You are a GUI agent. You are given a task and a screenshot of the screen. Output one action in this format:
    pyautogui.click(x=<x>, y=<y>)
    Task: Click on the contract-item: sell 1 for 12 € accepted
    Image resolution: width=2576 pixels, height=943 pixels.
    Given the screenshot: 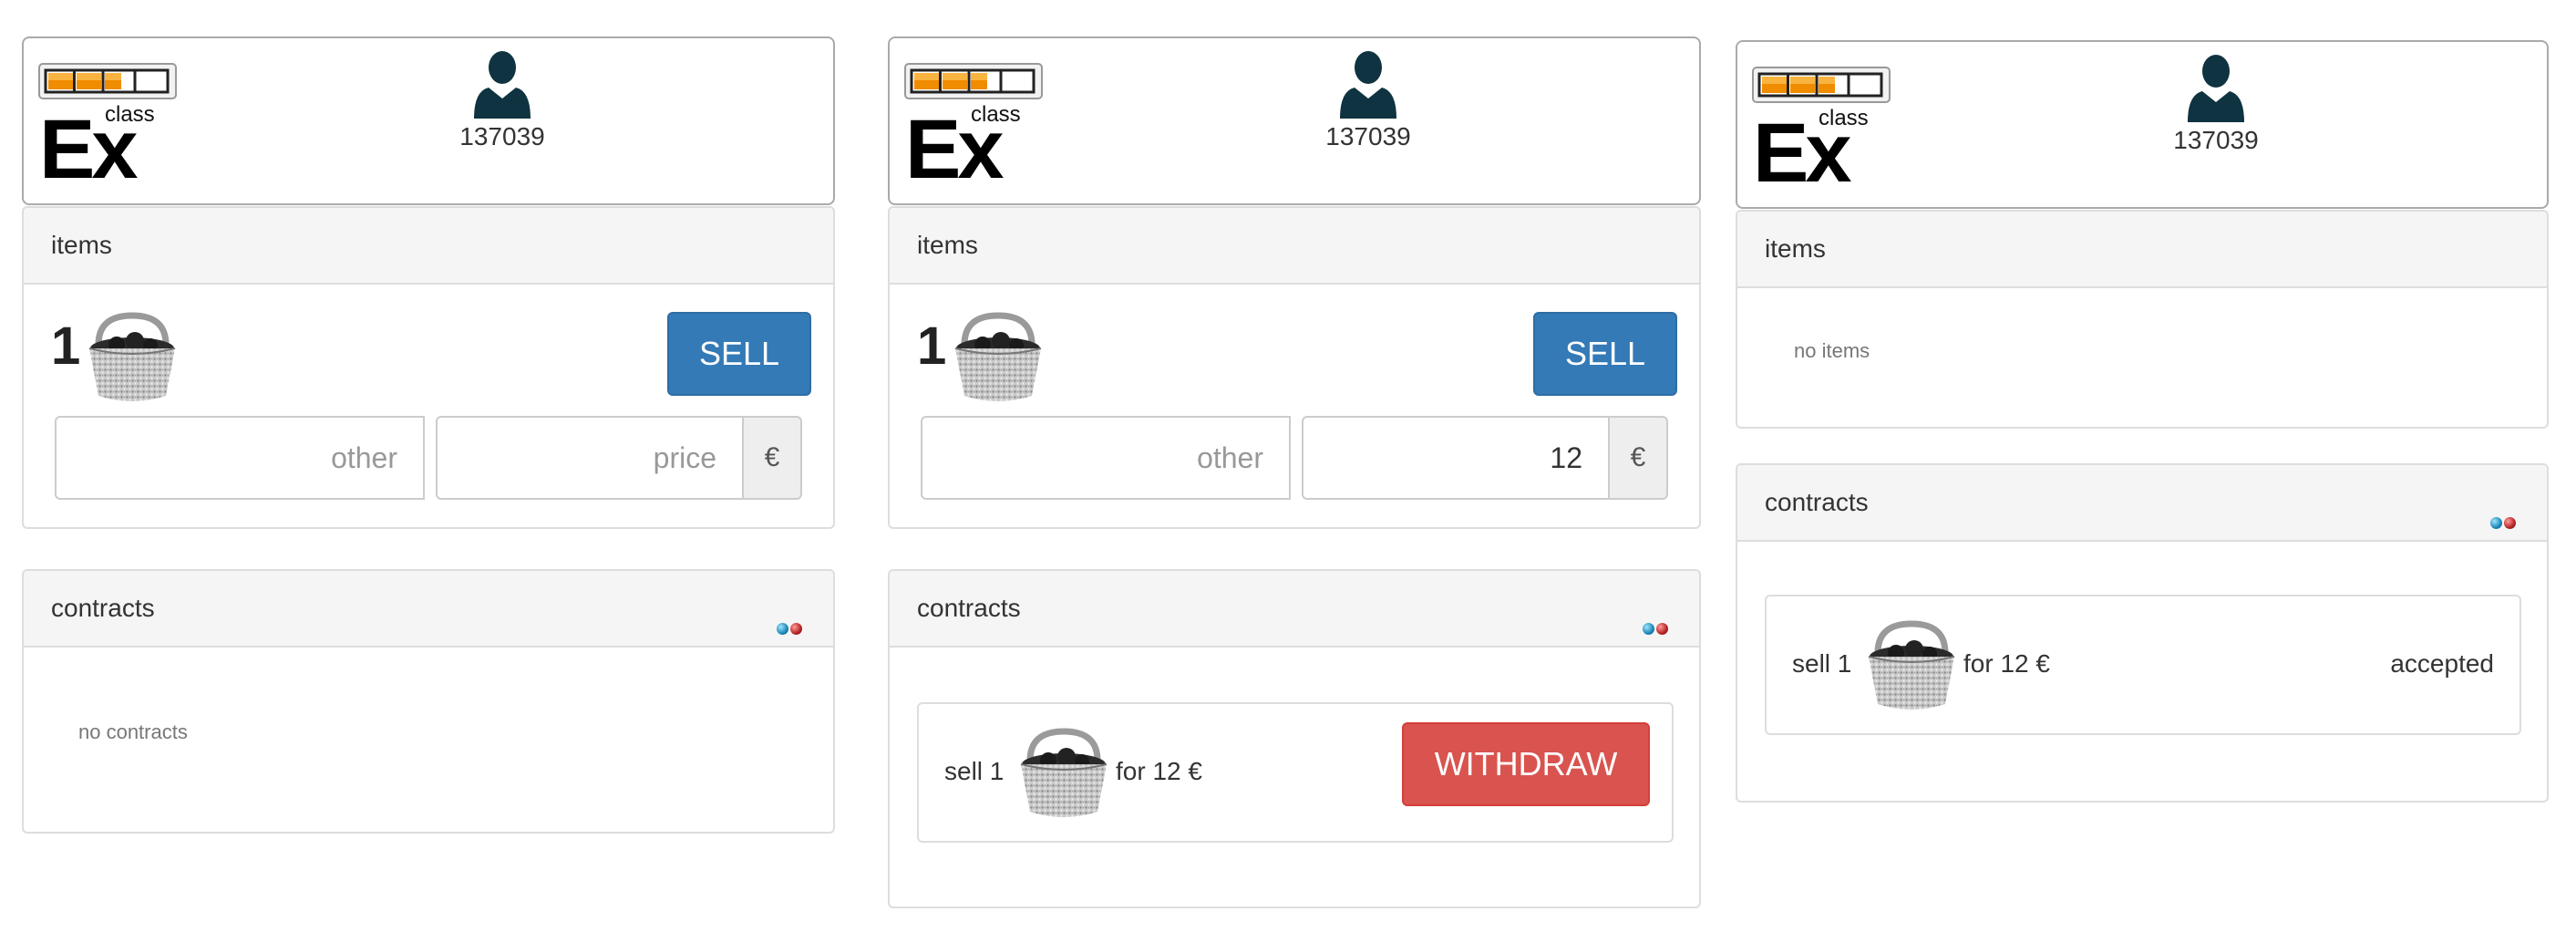 What is the action you would take?
    pyautogui.click(x=2143, y=665)
    